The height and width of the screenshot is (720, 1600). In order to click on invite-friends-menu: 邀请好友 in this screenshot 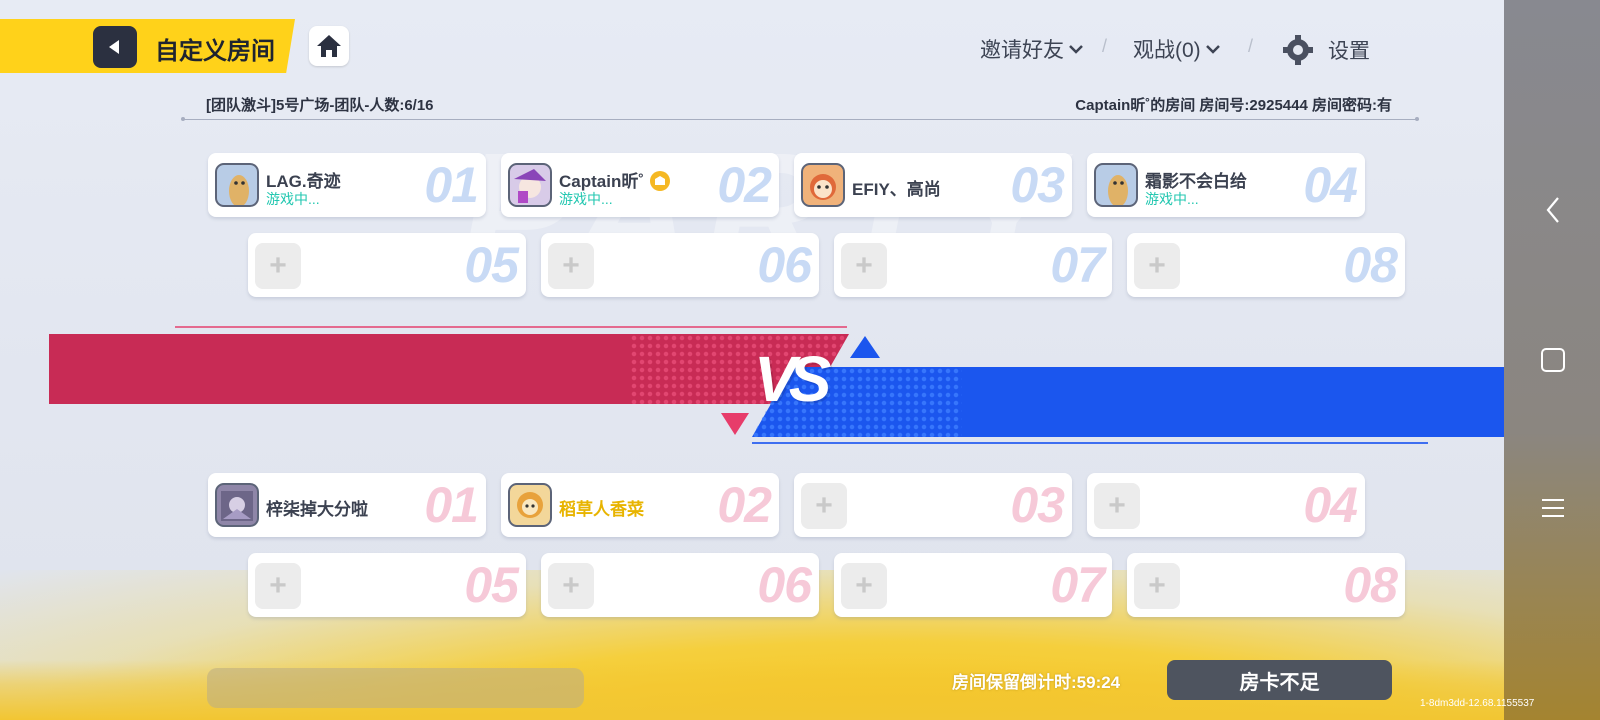, I will do `click(1032, 49)`.